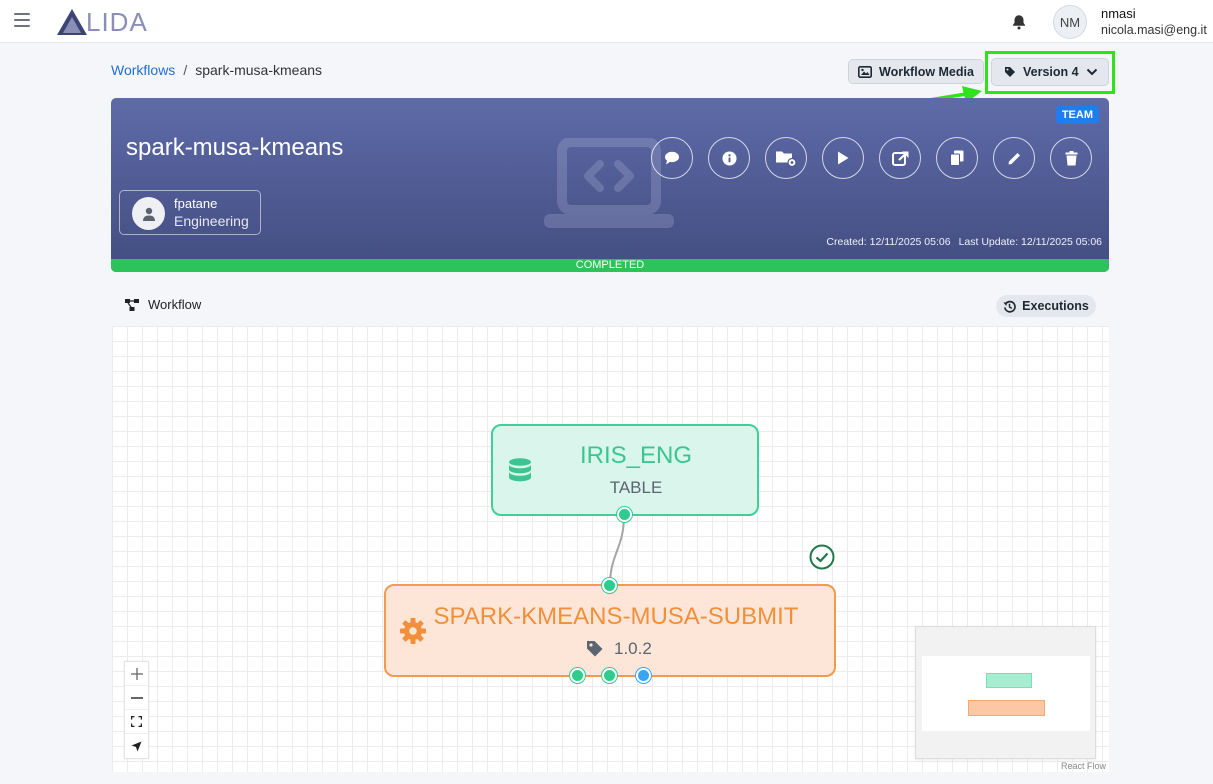 Image resolution: width=1213 pixels, height=784 pixels. What do you see at coordinates (1077, 115) in the screenshot?
I see `team-badge: TEAM` at bounding box center [1077, 115].